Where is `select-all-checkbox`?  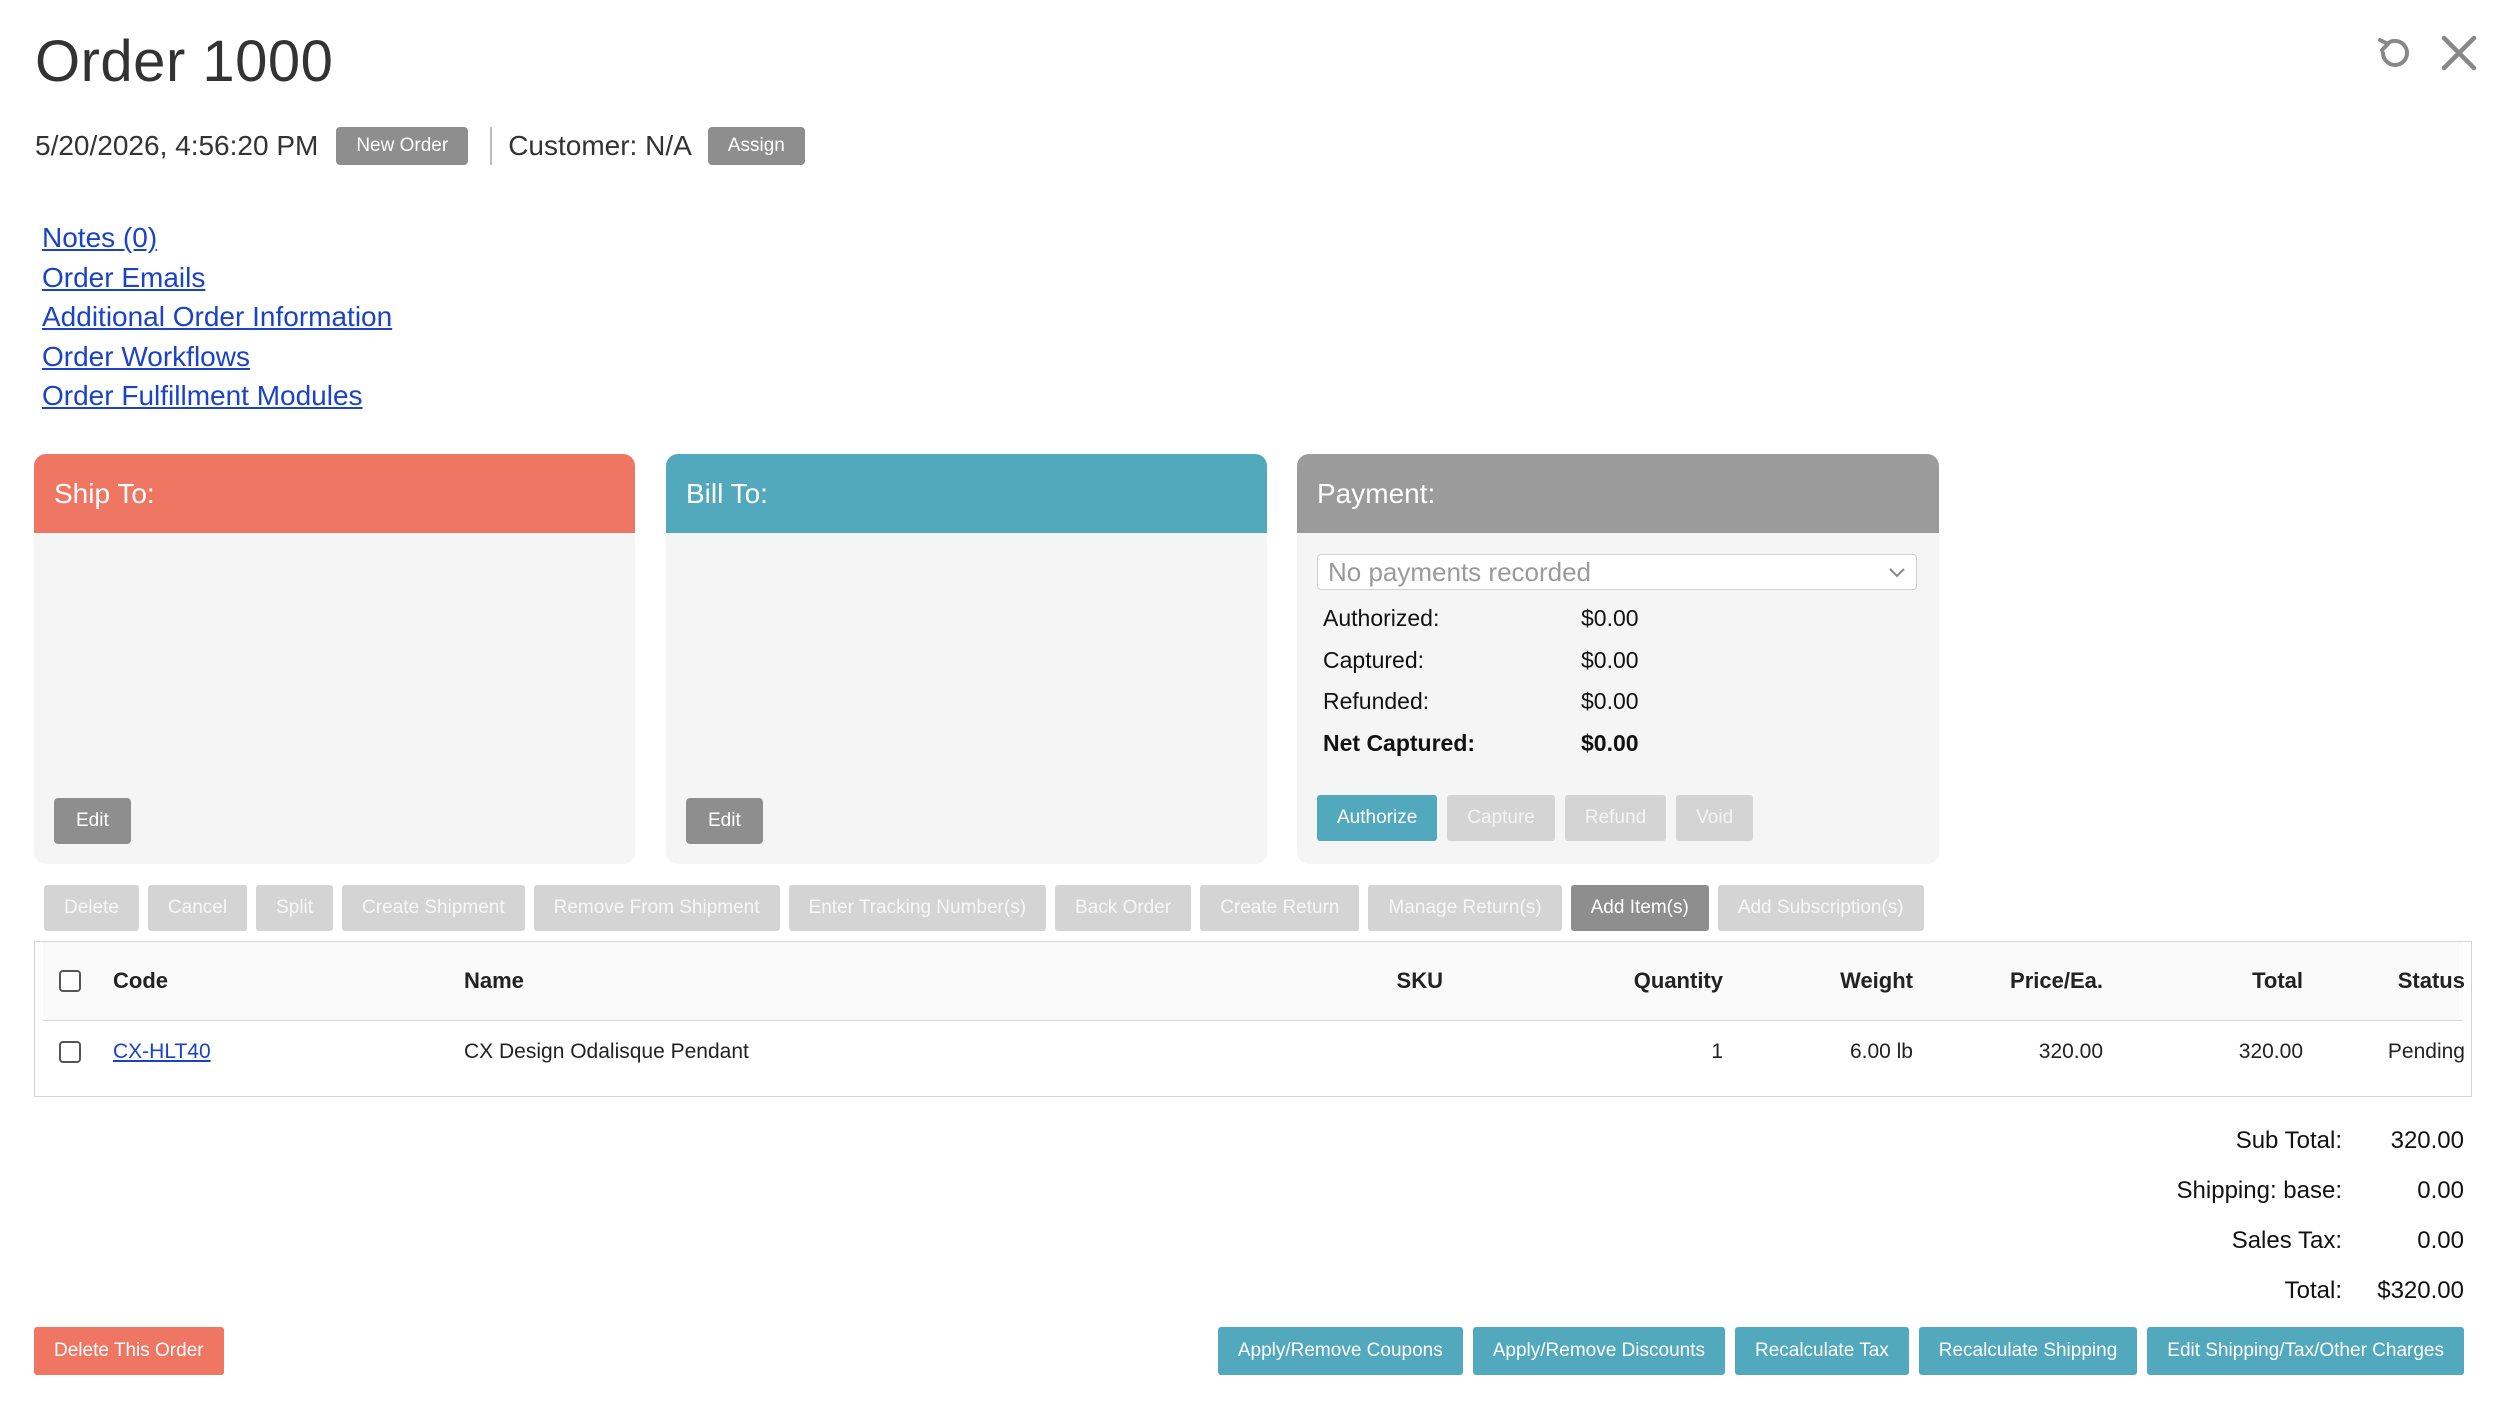
select-all-checkbox is located at coordinates (70, 981).